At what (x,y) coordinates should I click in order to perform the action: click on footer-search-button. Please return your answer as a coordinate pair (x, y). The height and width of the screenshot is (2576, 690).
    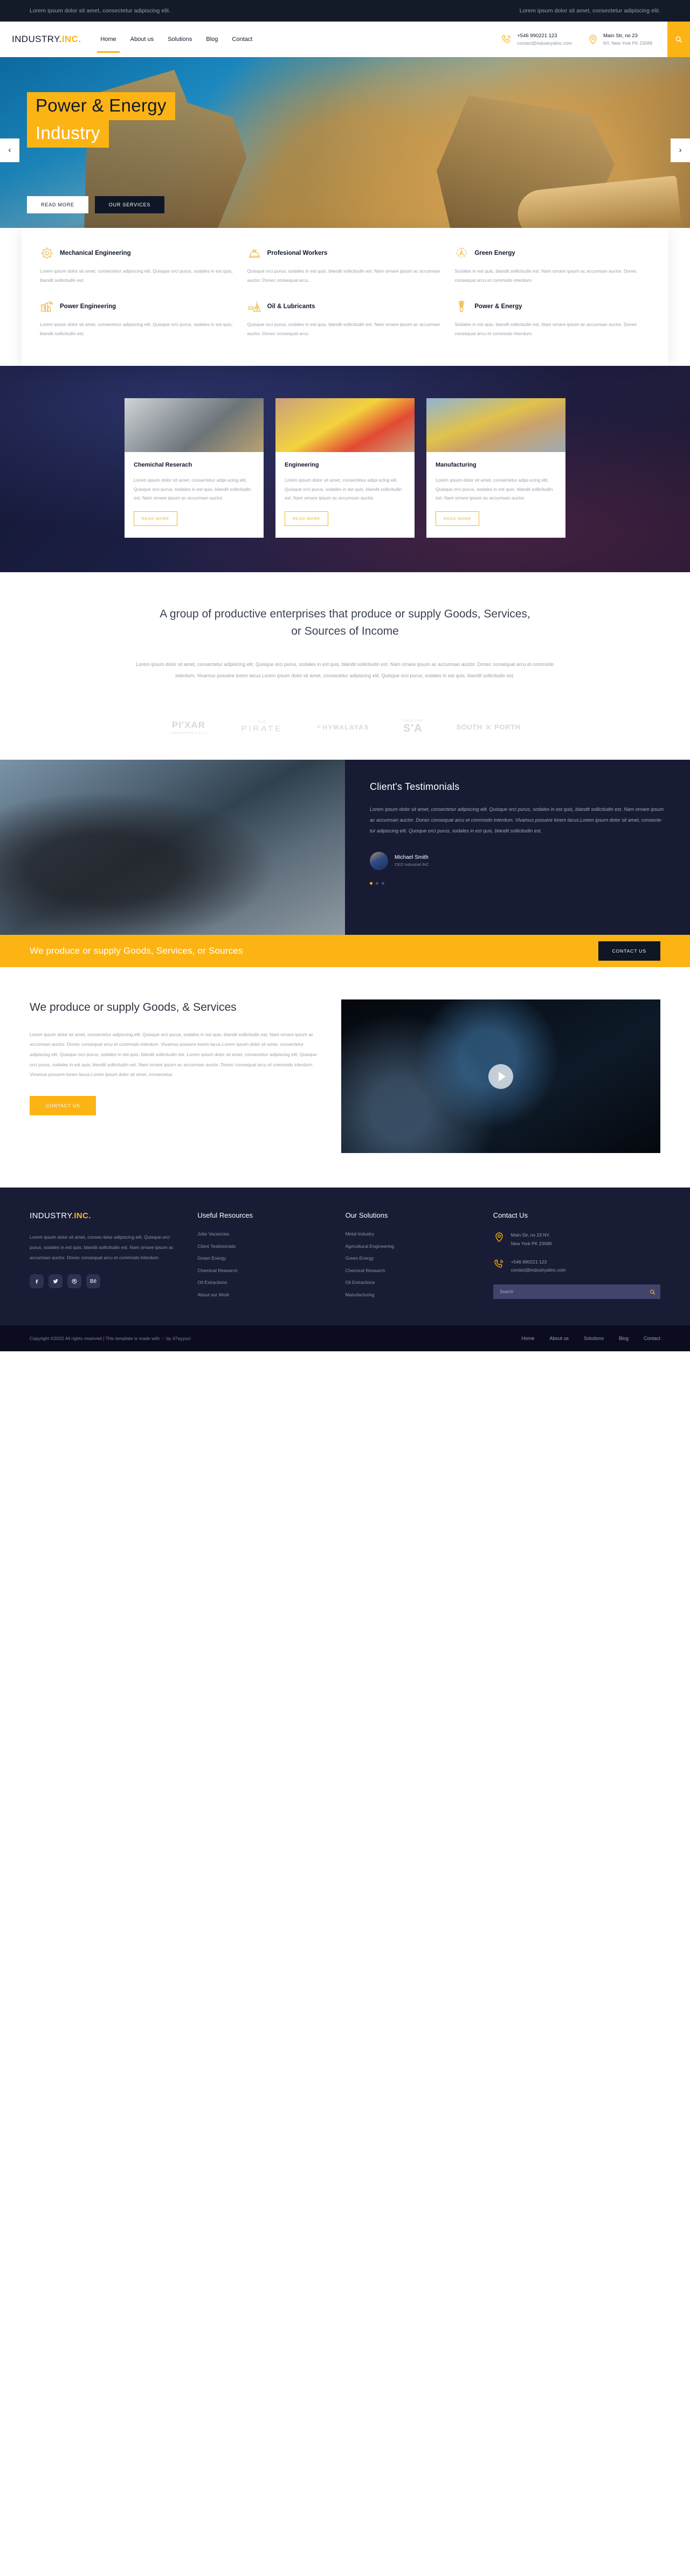
    Looking at the image, I should click on (653, 1292).